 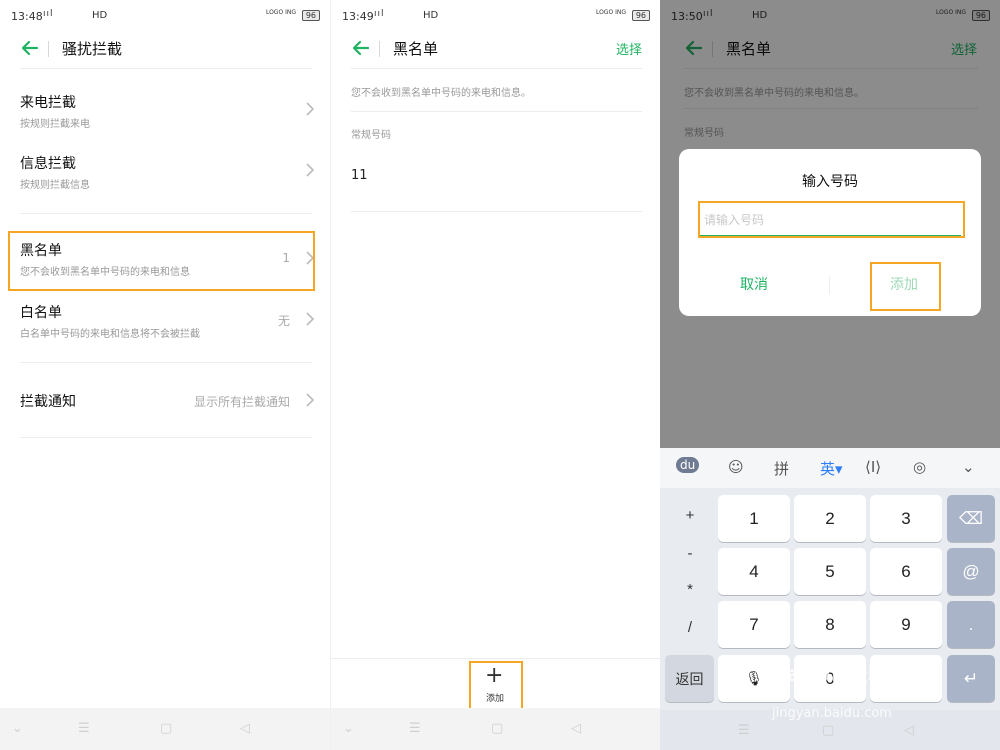 What do you see at coordinates (736, 467) in the screenshot?
I see `emoji-icon: ☺` at bounding box center [736, 467].